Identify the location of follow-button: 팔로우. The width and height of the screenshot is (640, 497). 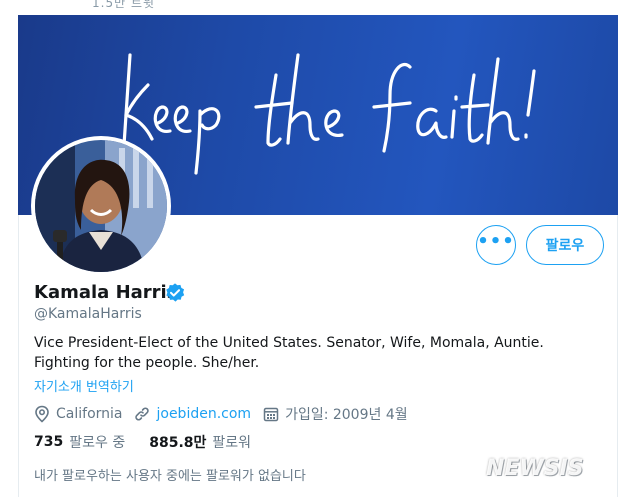
(565, 245).